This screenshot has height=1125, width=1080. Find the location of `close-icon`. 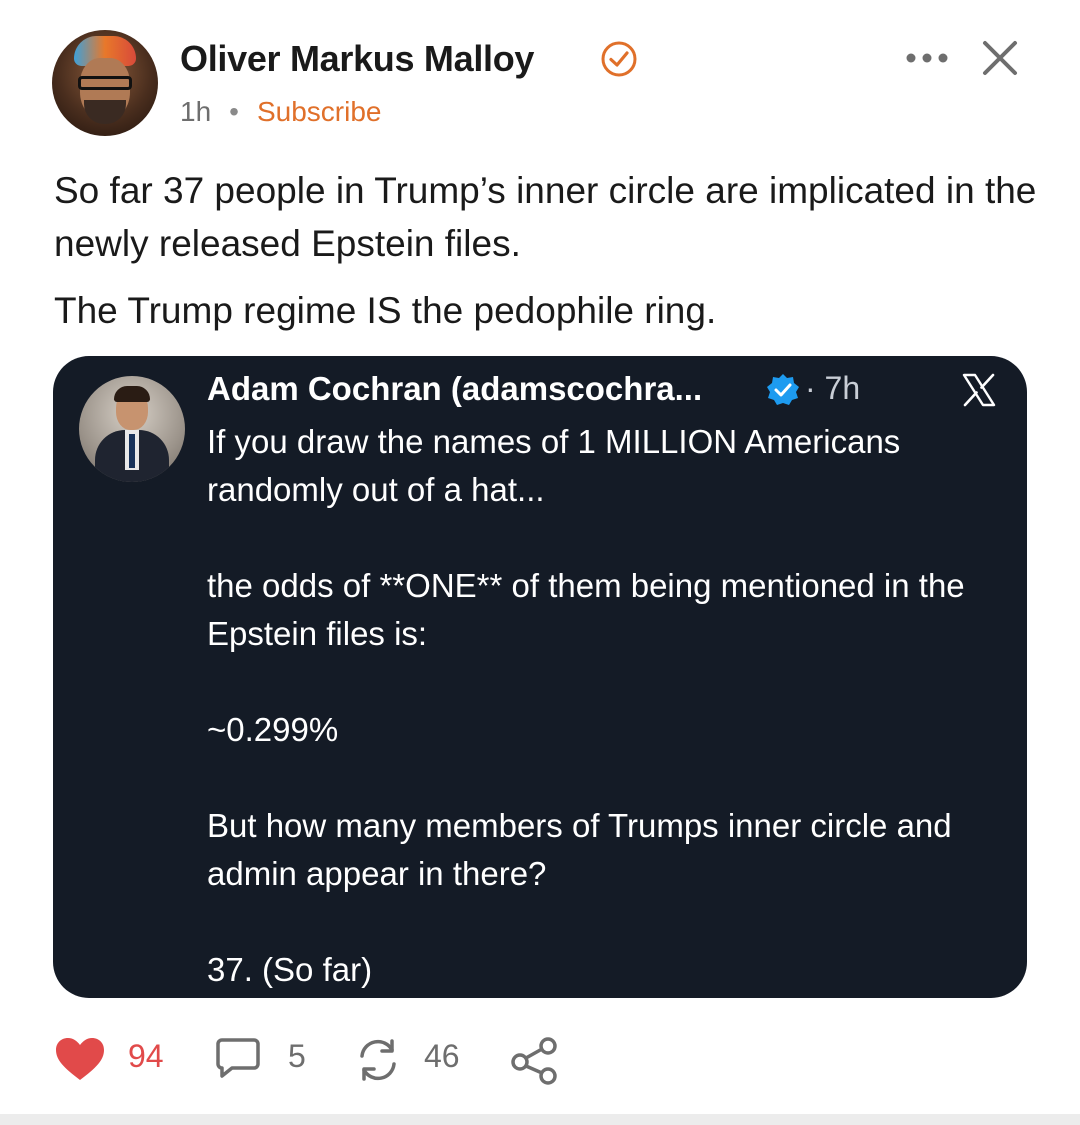

close-icon is located at coordinates (1000, 58).